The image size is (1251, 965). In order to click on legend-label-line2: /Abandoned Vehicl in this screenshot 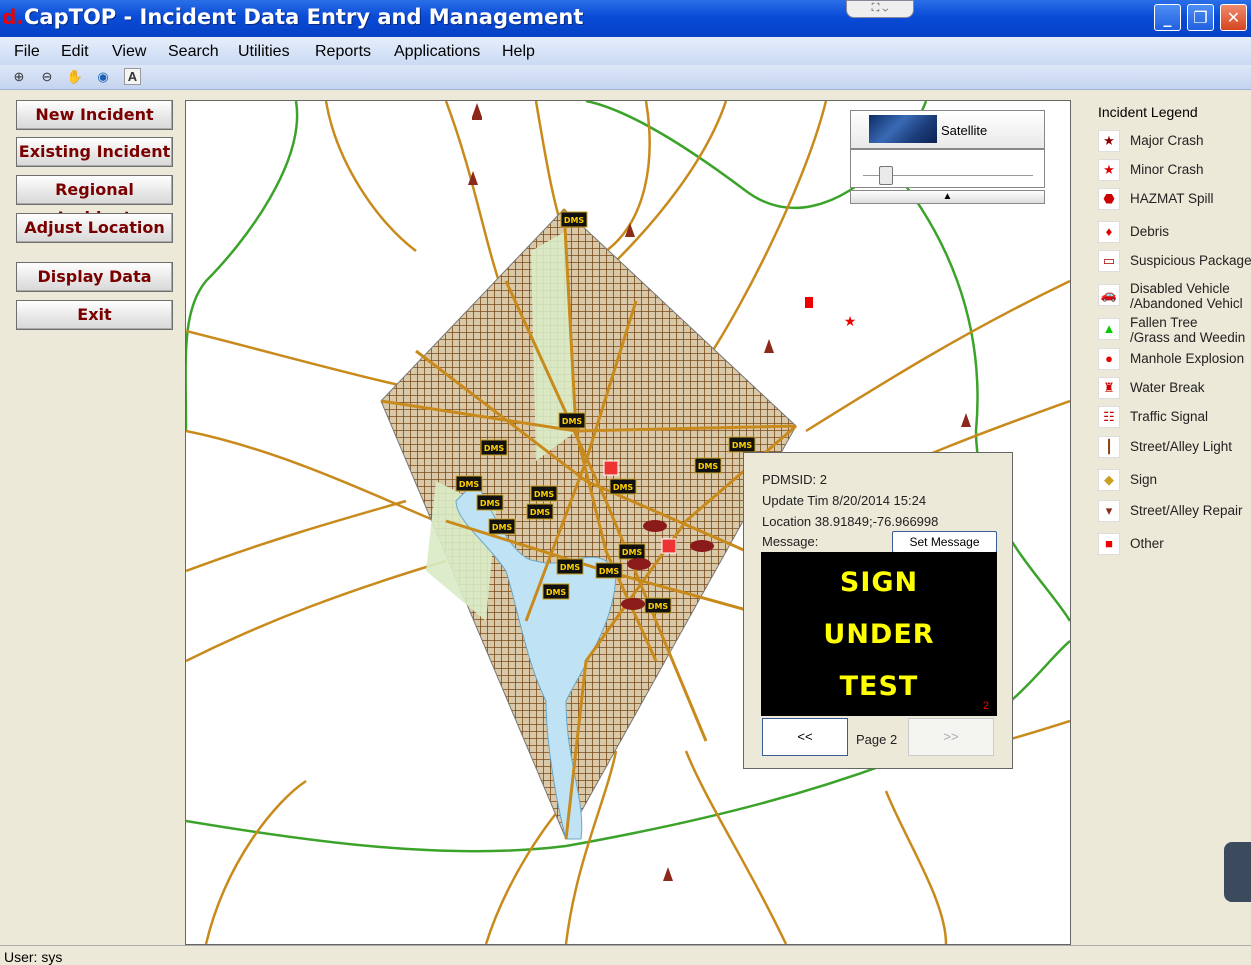, I will do `click(1186, 303)`.